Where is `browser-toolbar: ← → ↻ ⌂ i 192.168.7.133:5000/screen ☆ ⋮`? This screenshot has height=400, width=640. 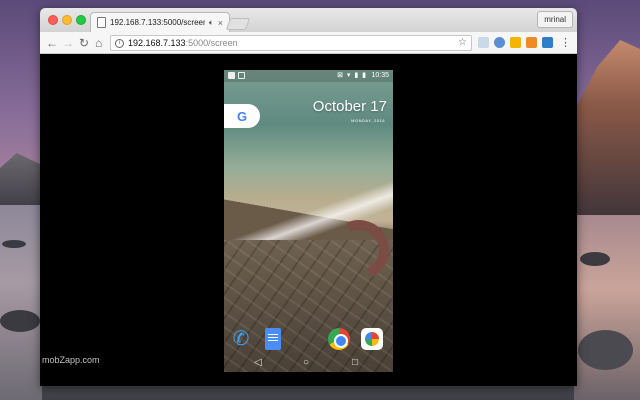 browser-toolbar: ← → ↻ ⌂ i 192.168.7.133:5000/screen ☆ ⋮ is located at coordinates (308, 43).